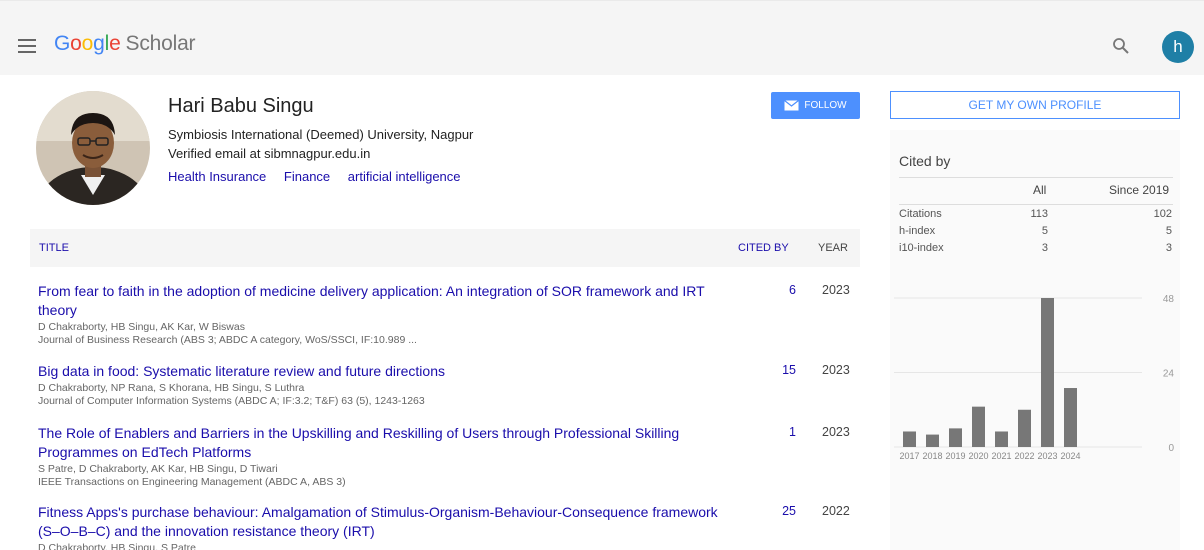  I want to click on cited-by-title: Cited by, so click(925, 161).